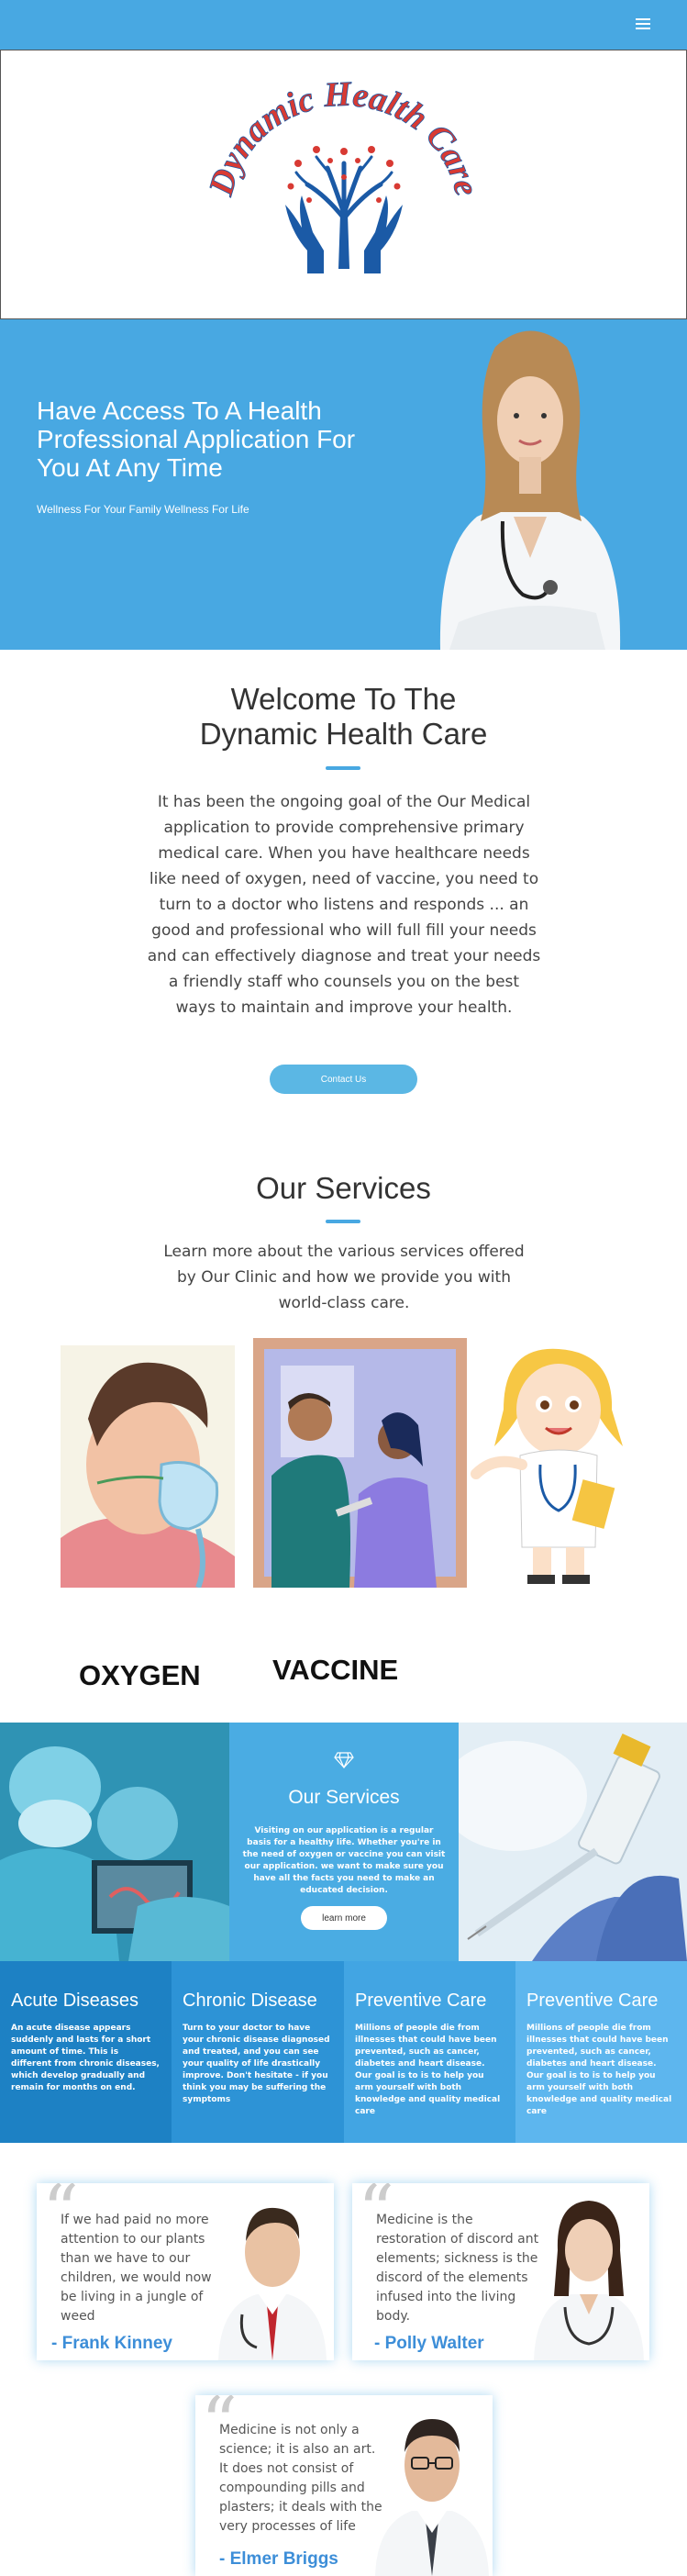 This screenshot has height=2576, width=687. What do you see at coordinates (343, 1188) in the screenshot?
I see `services-title: Our Services` at bounding box center [343, 1188].